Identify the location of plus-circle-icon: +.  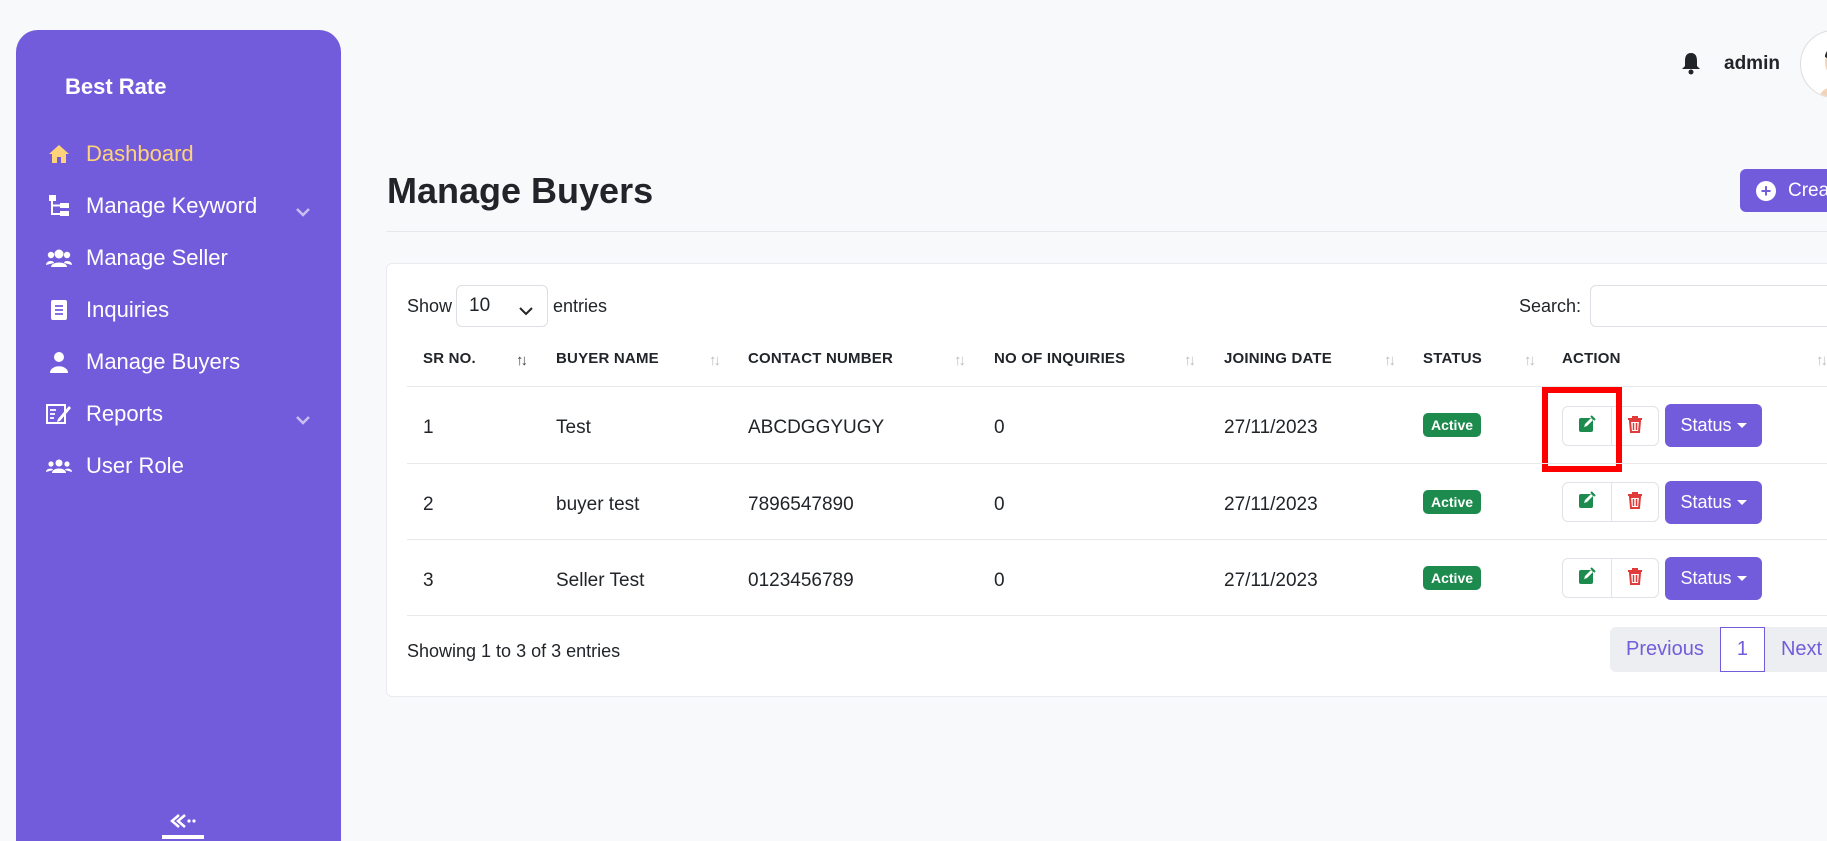
(1766, 190).